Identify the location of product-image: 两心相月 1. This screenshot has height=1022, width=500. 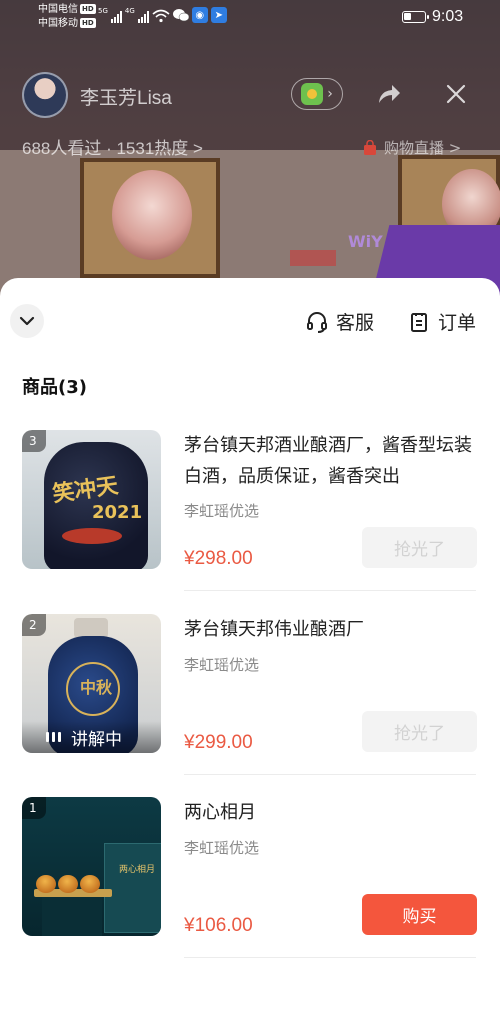
(91, 866).